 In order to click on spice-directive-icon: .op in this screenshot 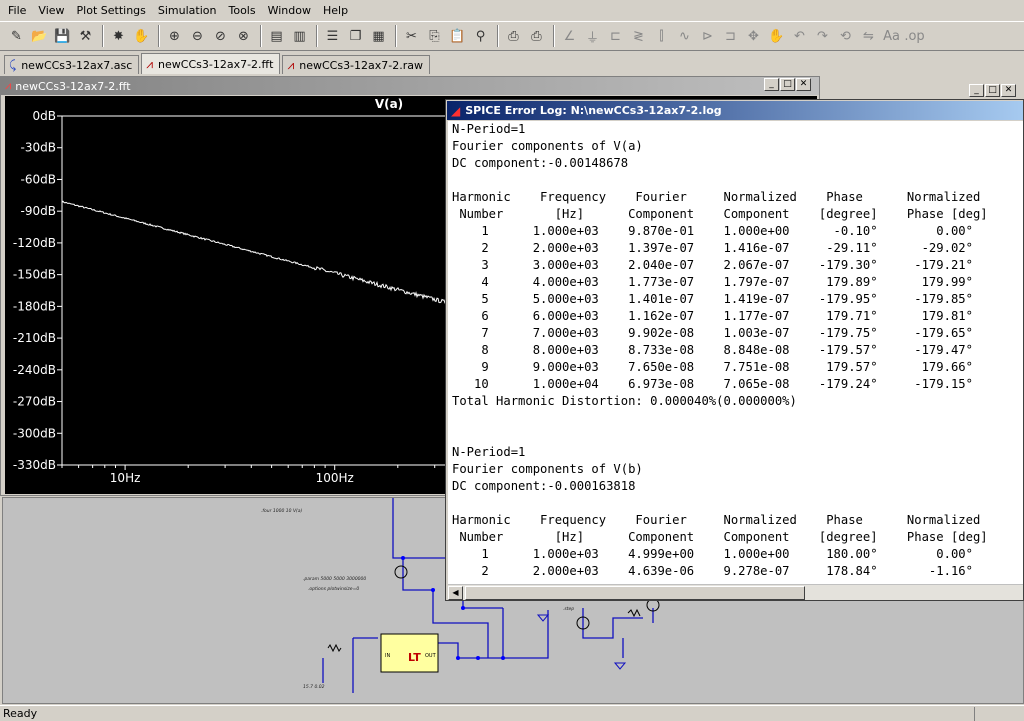, I will do `click(914, 36)`.